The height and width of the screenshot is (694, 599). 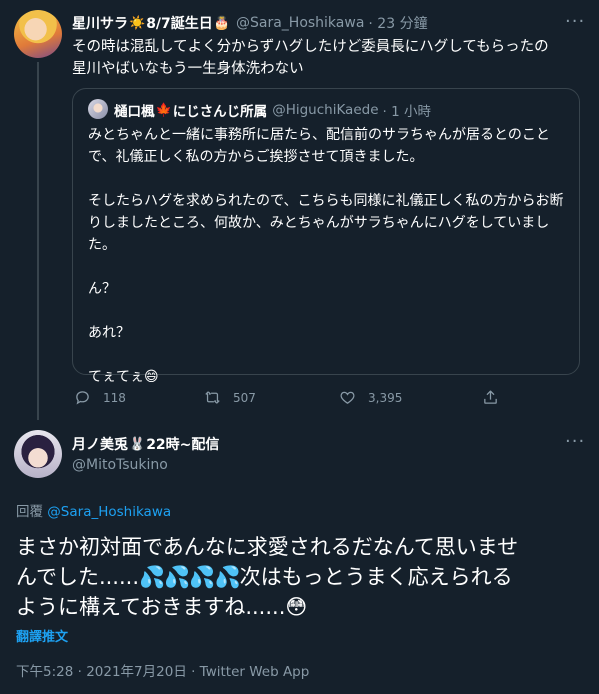 I want to click on avatar-kaede, so click(x=98, y=109).